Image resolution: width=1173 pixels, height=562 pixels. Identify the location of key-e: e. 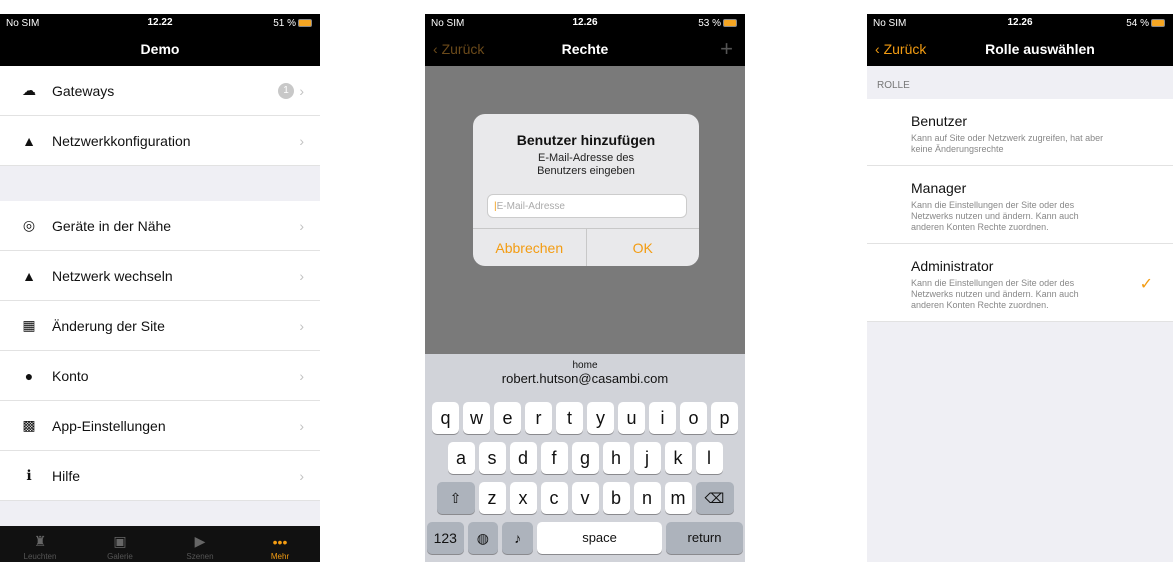
(507, 418).